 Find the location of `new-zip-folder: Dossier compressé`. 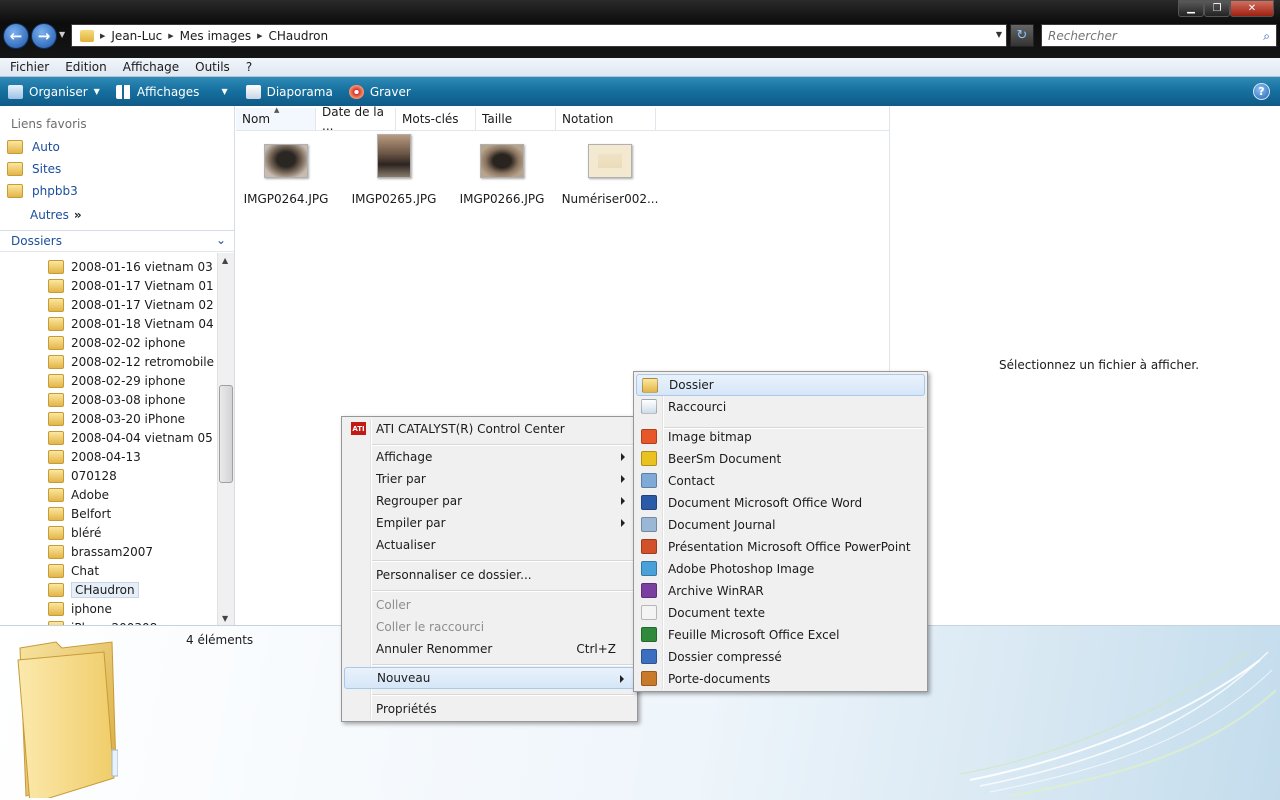

new-zip-folder: Dossier compressé is located at coordinates (780, 657).